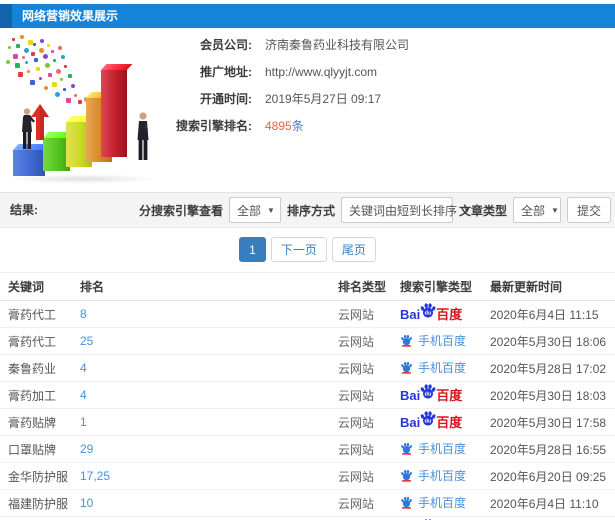 This screenshot has width=615, height=520. What do you see at coordinates (180, 210) in the screenshot?
I see `engine-filter-label: 分搜索引擎查看` at bounding box center [180, 210].